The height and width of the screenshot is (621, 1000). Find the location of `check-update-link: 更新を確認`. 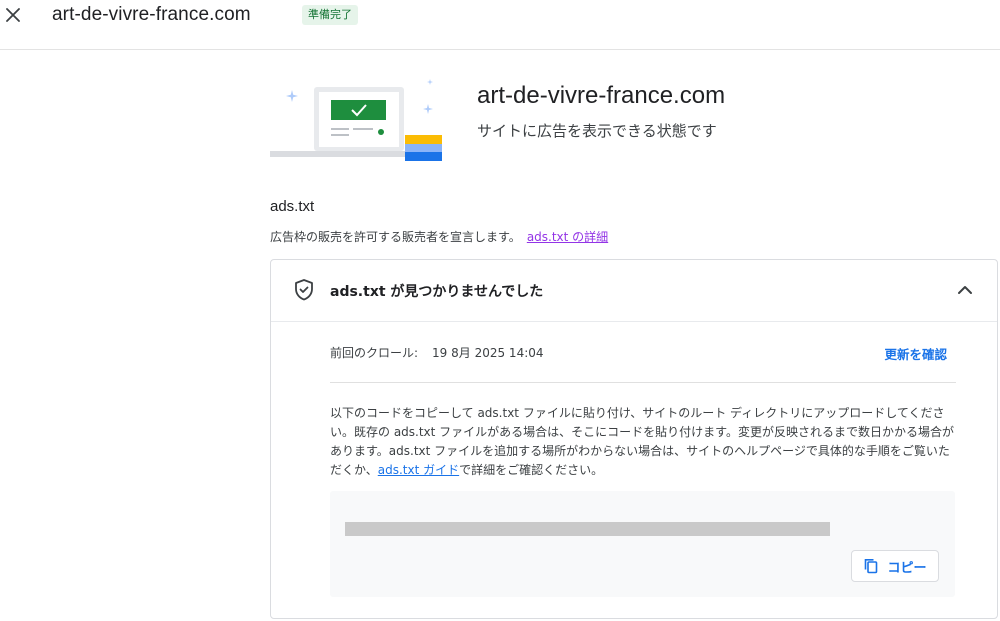

check-update-link: 更新を確認 is located at coordinates (915, 353).